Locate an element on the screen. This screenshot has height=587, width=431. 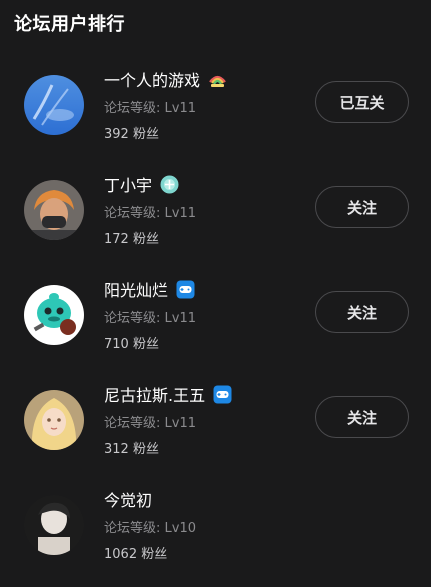
username: 一个人的游戏 is located at coordinates (152, 79).